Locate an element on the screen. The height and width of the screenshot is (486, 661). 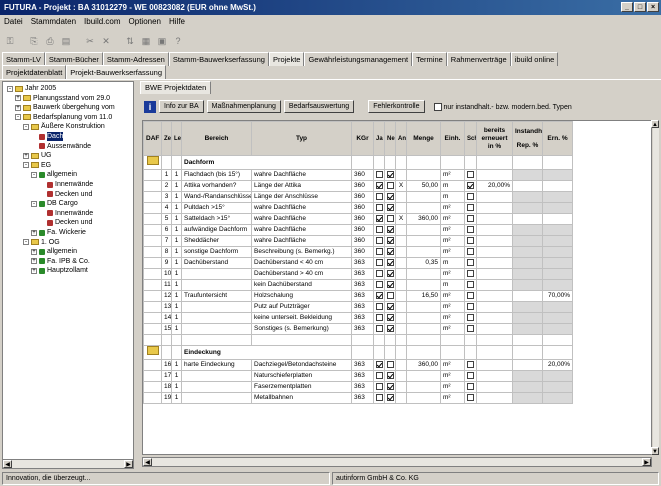
column-header: DAF is located at coordinates (152, 138).